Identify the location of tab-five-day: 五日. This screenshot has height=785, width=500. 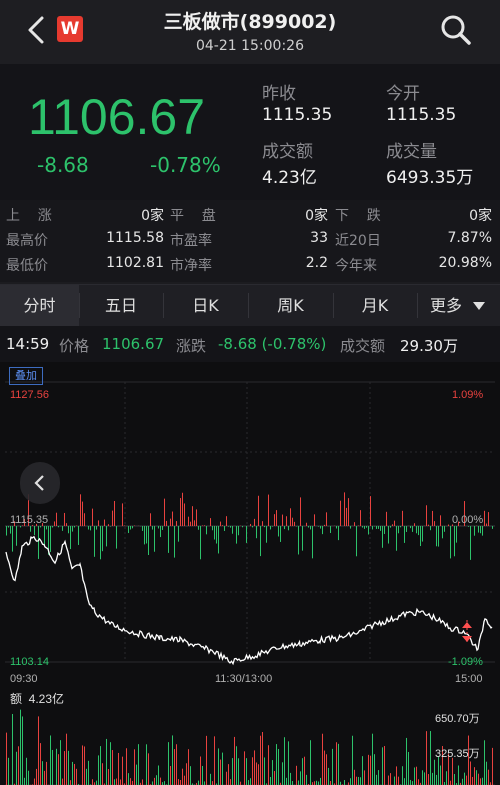
(121, 305).